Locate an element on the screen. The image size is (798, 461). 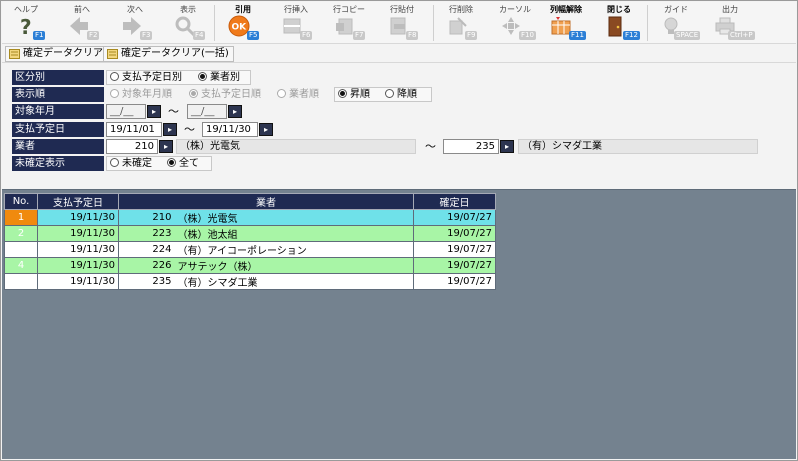
order-option-month-label: 対象年月順 is located at coordinates (147, 94).